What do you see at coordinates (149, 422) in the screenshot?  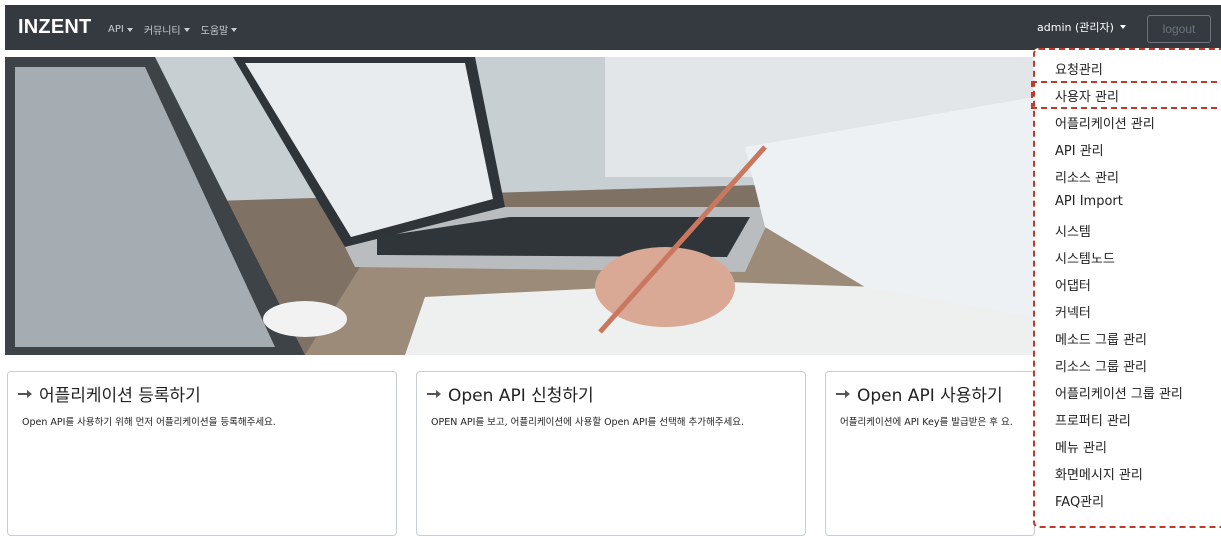 I see `card-description: Open API를 사용하기 위해 먼저 어플리케이션을 등록해주세요.` at bounding box center [149, 422].